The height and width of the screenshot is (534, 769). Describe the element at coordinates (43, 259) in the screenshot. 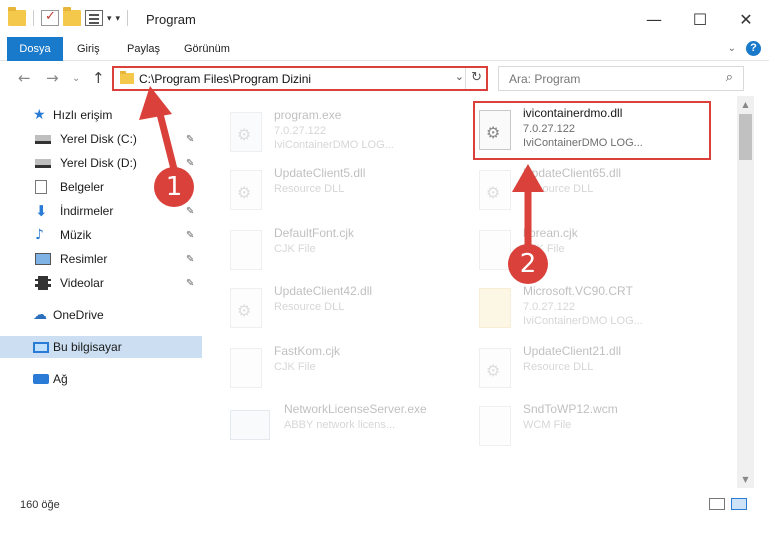

I see `pictures-icon` at that location.